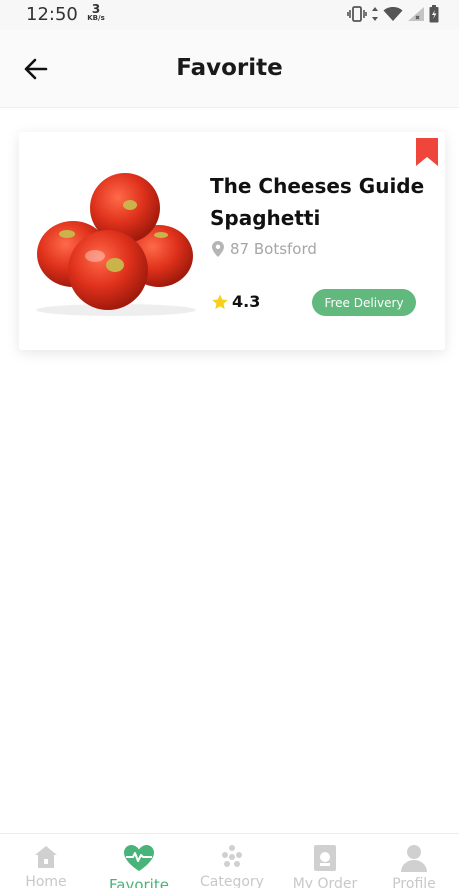 This screenshot has width=459, height=888. I want to click on status-bar: 12:50 3 KB/s, so click(229, 15).